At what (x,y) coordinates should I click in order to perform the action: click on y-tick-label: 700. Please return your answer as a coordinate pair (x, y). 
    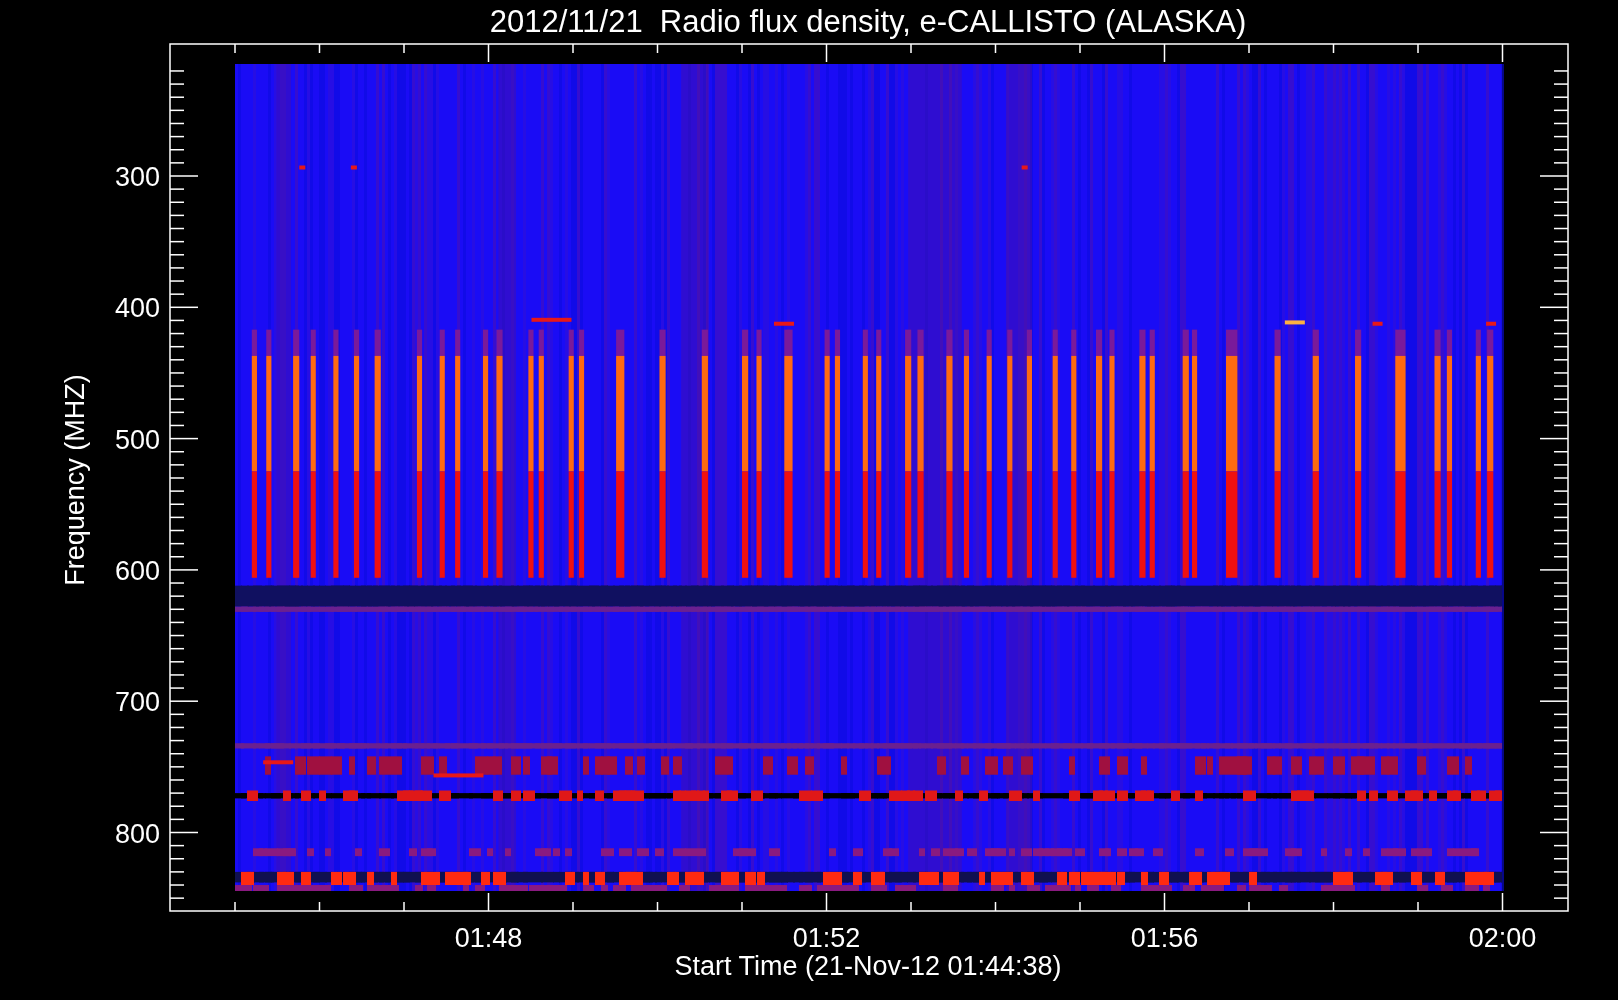
    Looking at the image, I should click on (137, 702).